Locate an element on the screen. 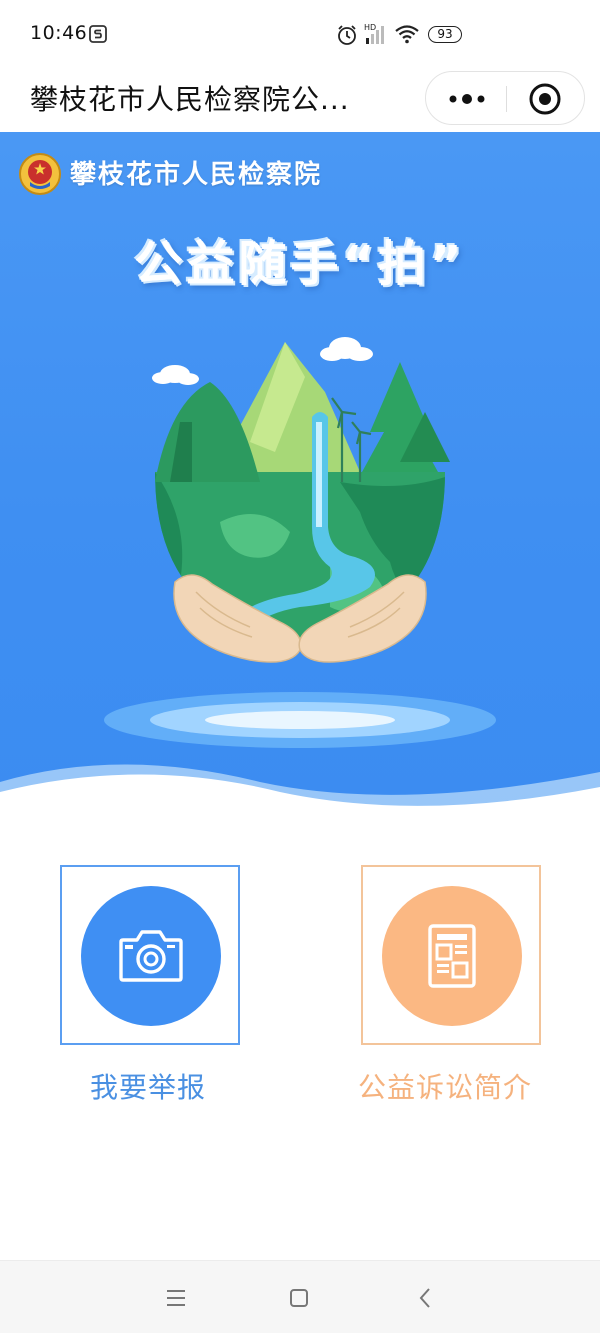 This screenshot has height=1333, width=600. wave-divider is located at coordinates (300, 798).